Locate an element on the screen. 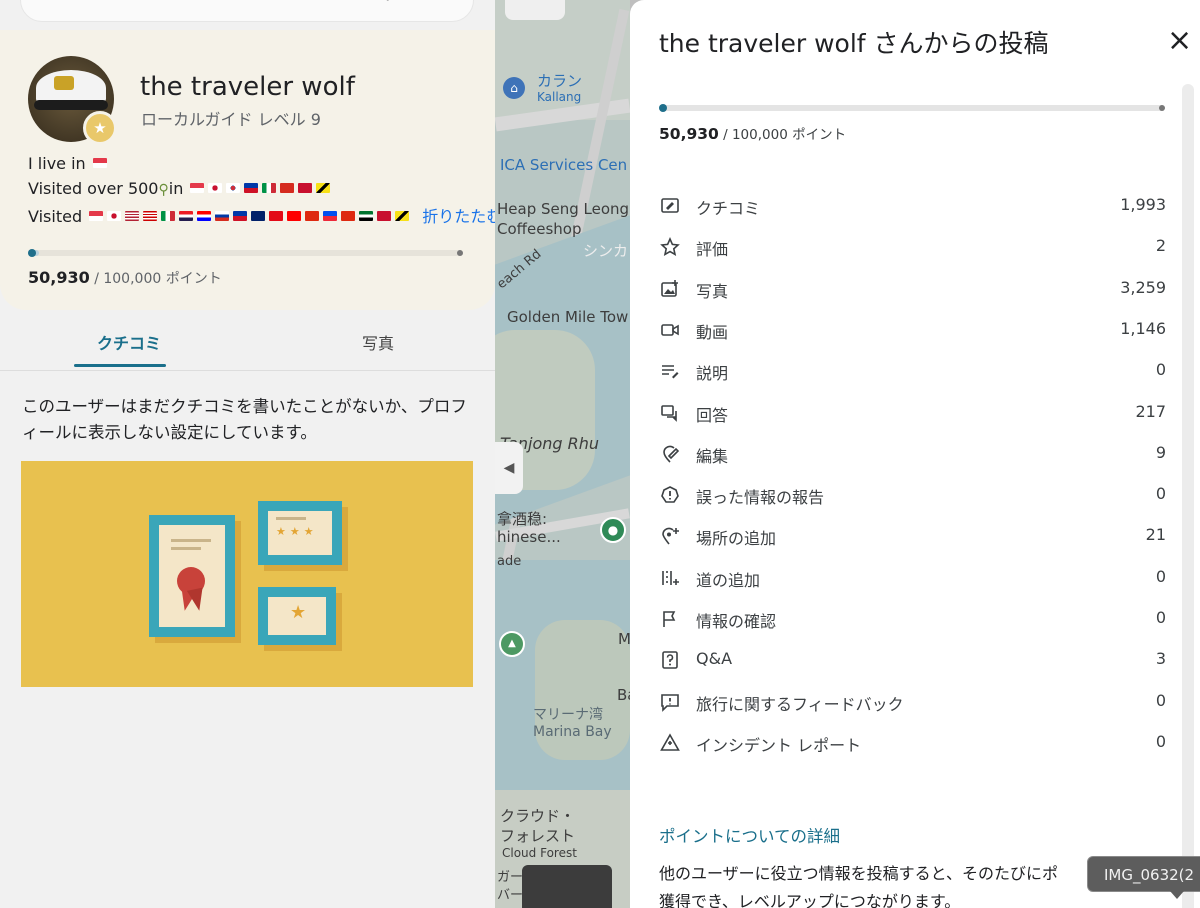 The width and height of the screenshot is (1200, 908). file-tooltip: IMG_0632(2 is located at coordinates (1143, 874).